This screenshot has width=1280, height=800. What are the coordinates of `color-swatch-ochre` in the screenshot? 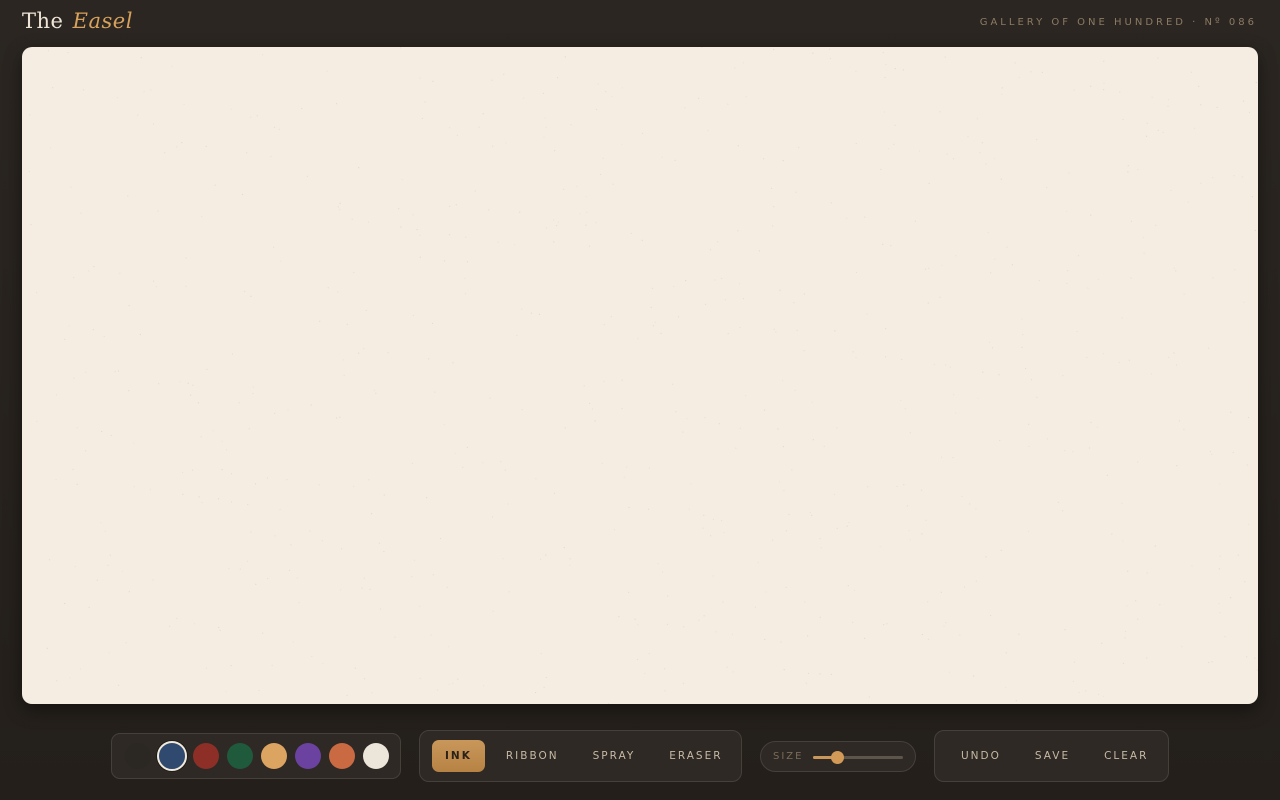 It's located at (274, 756).